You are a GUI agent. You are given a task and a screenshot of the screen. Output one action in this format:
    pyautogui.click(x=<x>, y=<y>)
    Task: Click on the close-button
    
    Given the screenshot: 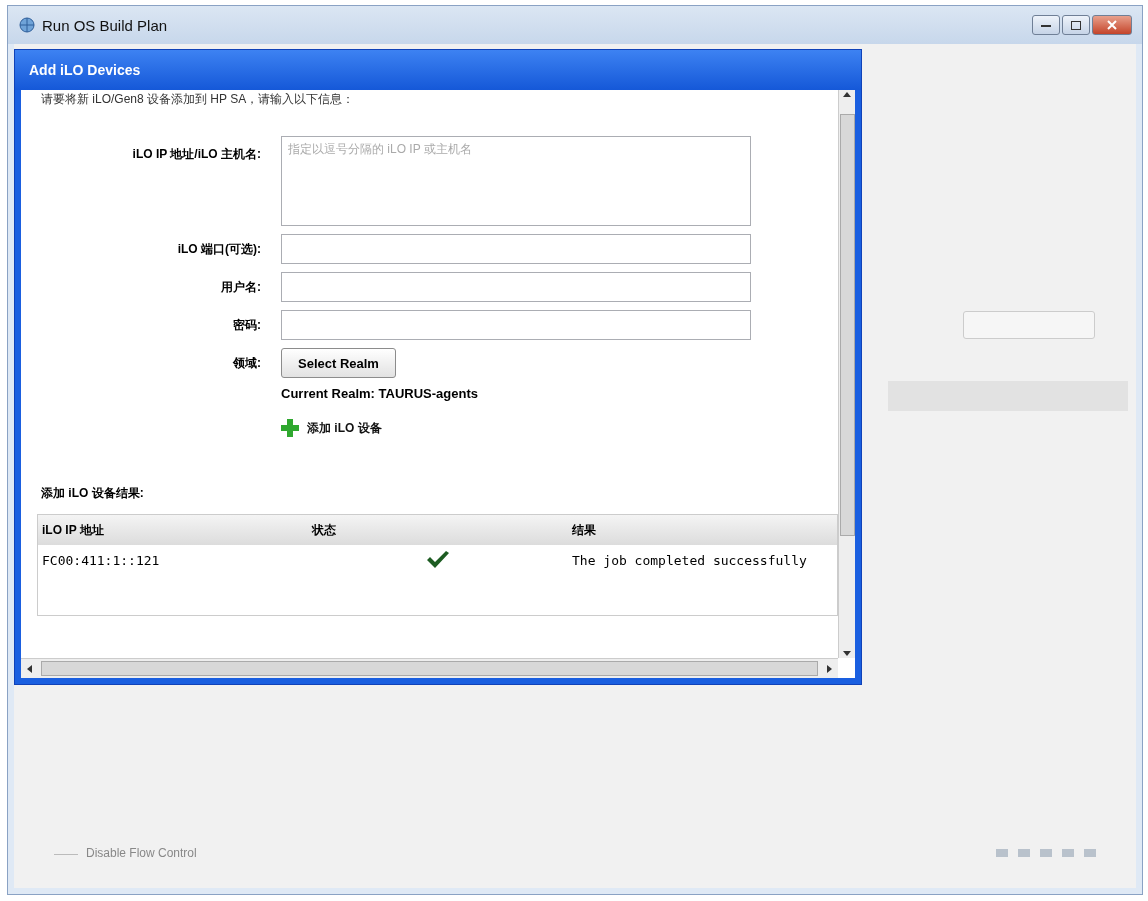 What is the action you would take?
    pyautogui.click(x=1112, y=25)
    